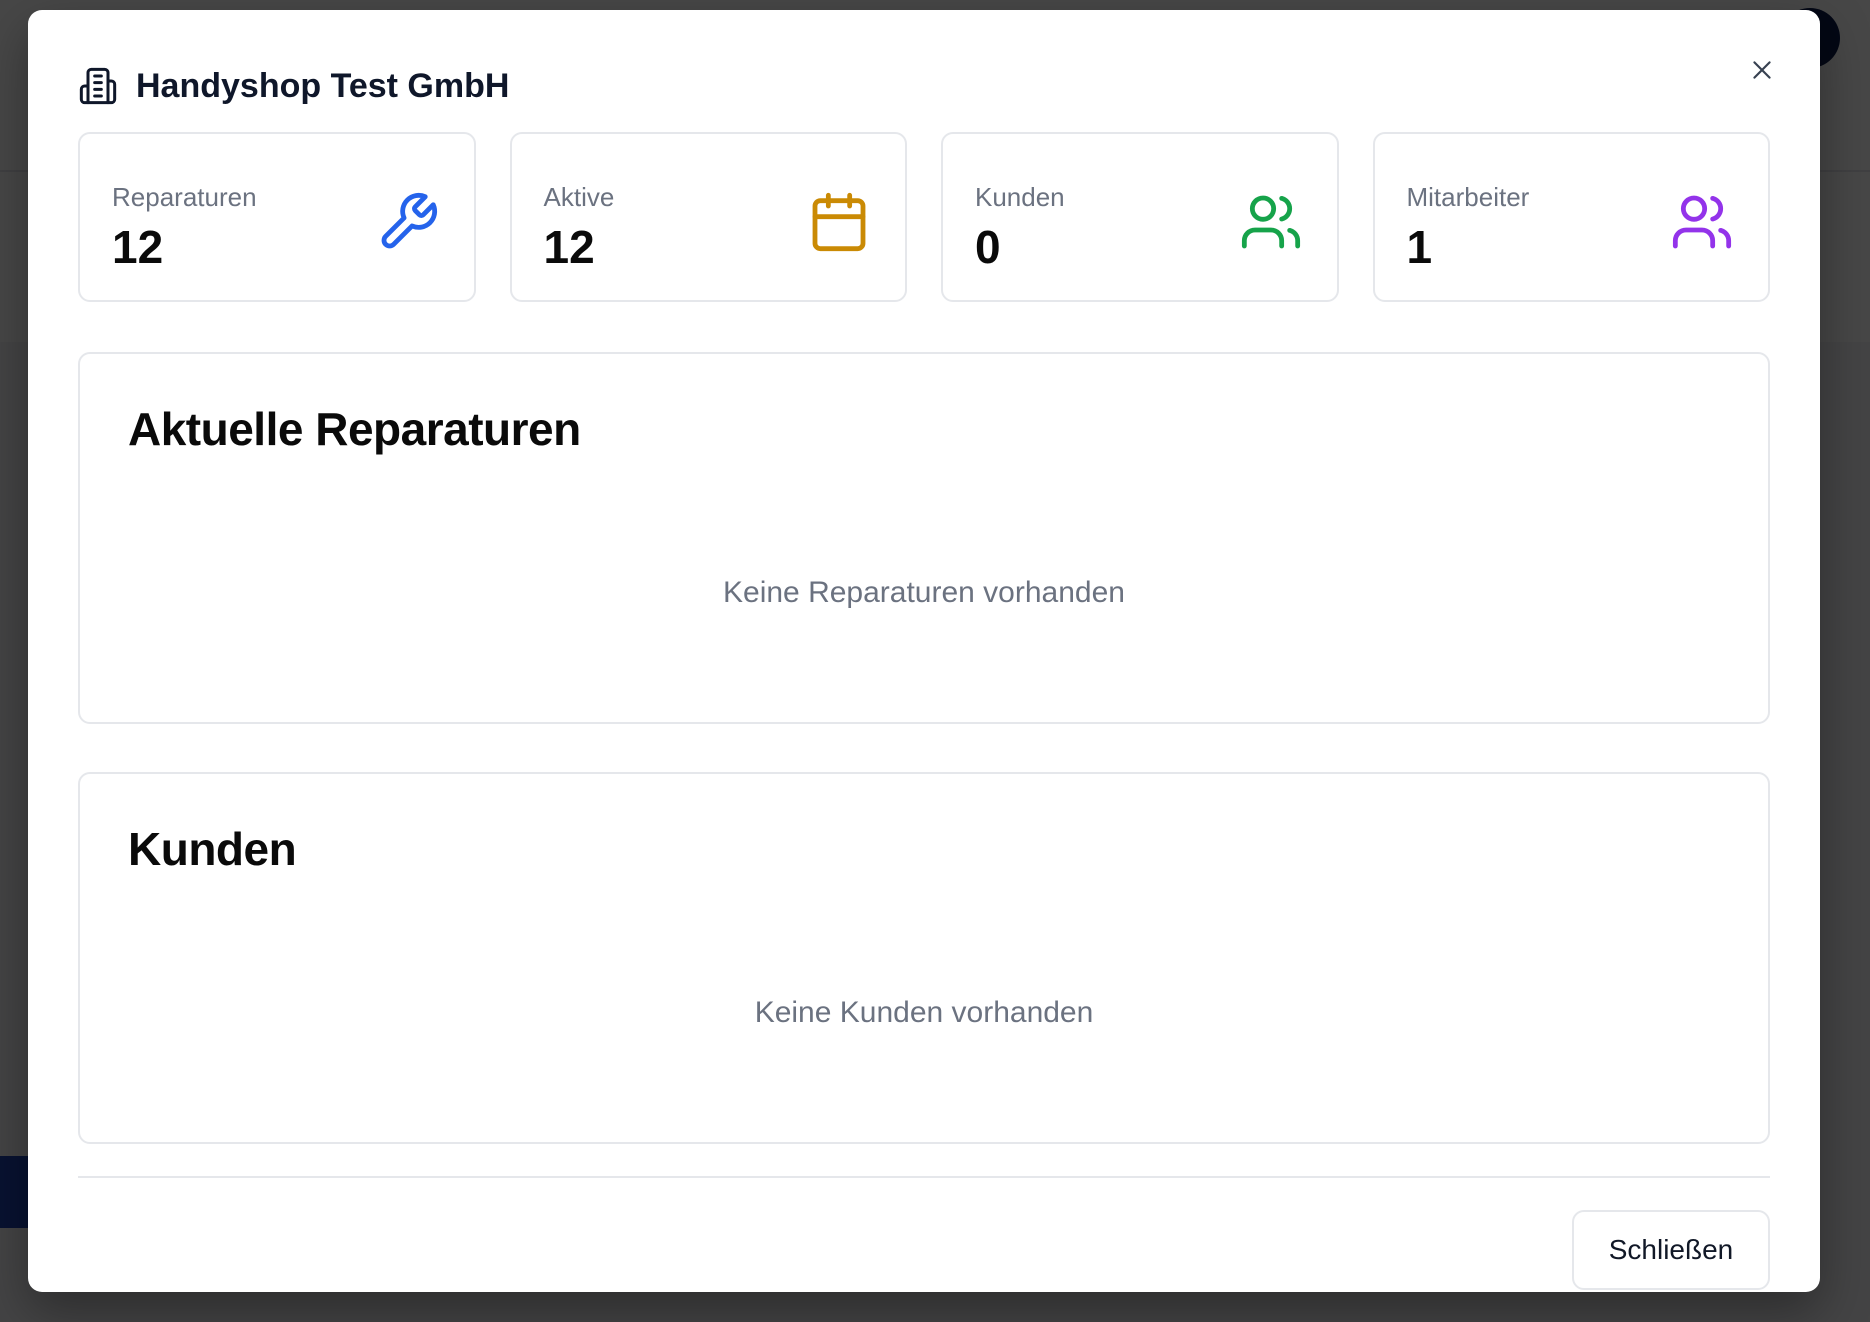 This screenshot has width=1870, height=1322. Describe the element at coordinates (988, 247) in the screenshot. I see `stat-value: 0` at that location.